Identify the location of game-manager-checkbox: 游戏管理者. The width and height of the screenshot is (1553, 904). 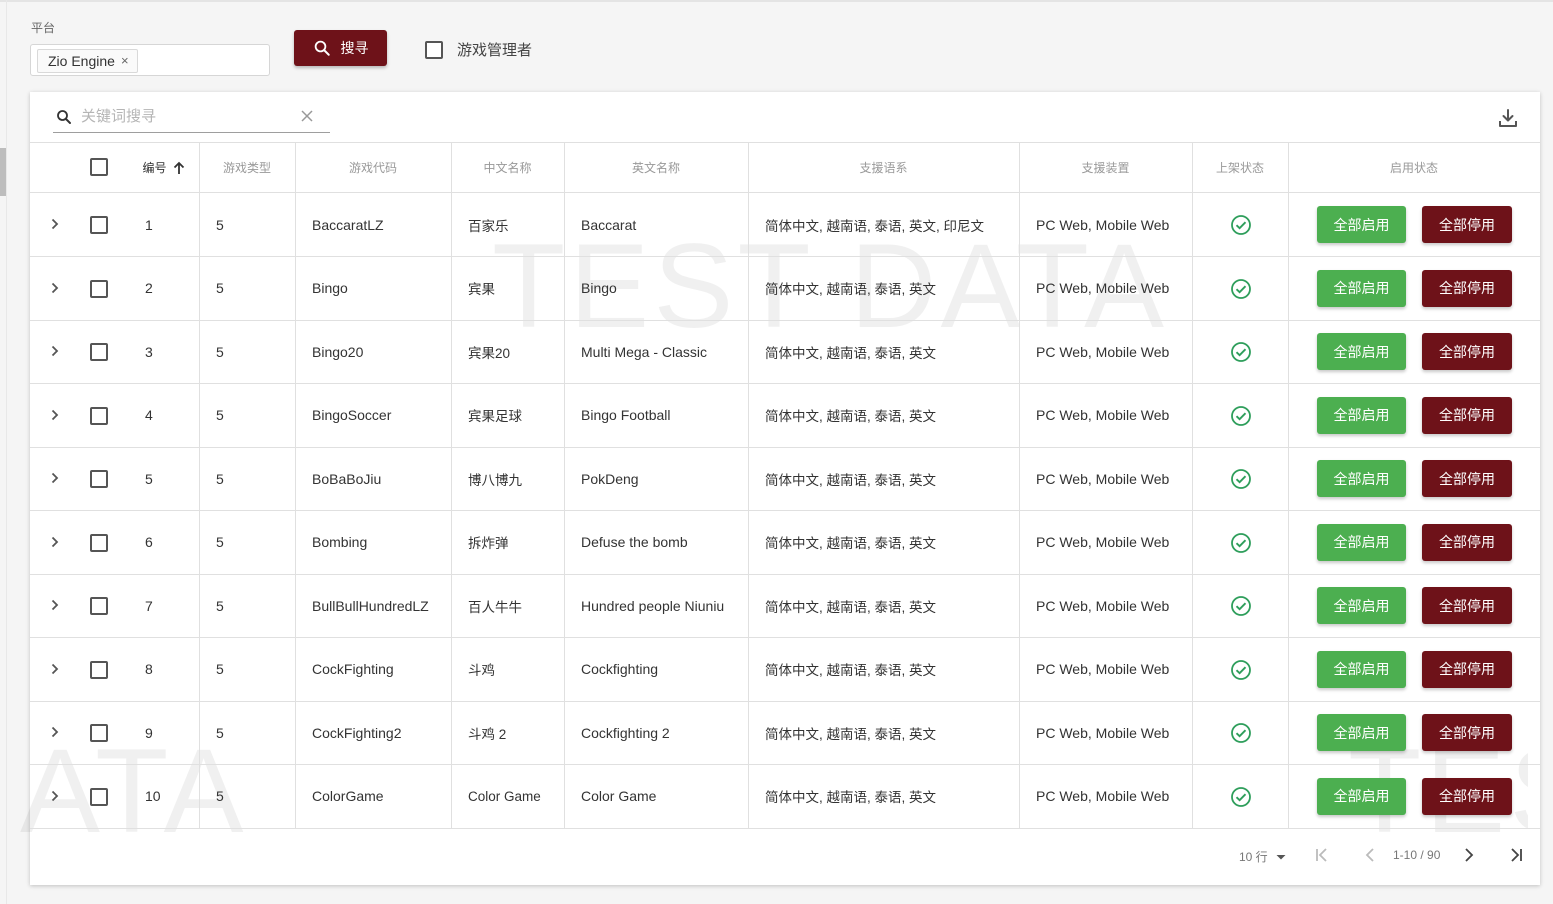
(478, 49).